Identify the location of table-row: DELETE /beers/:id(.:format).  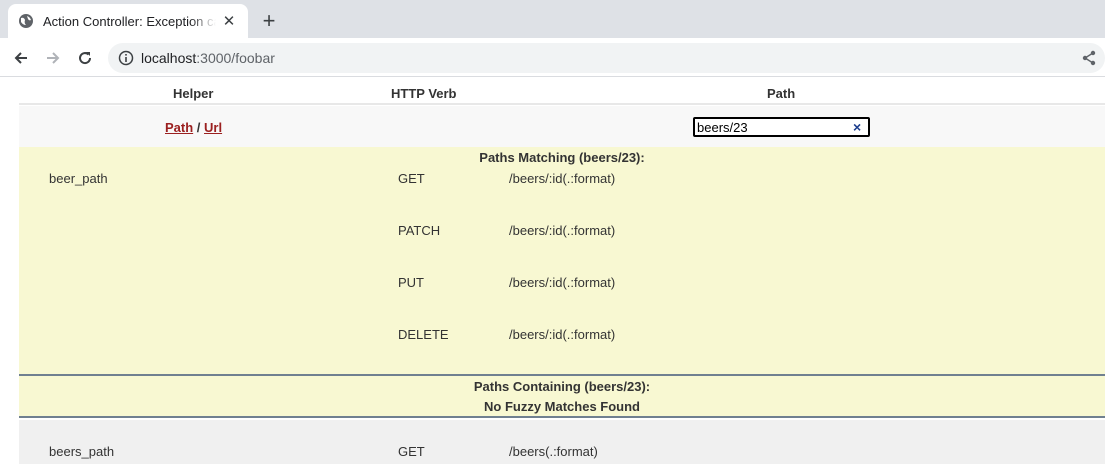
(562, 315).